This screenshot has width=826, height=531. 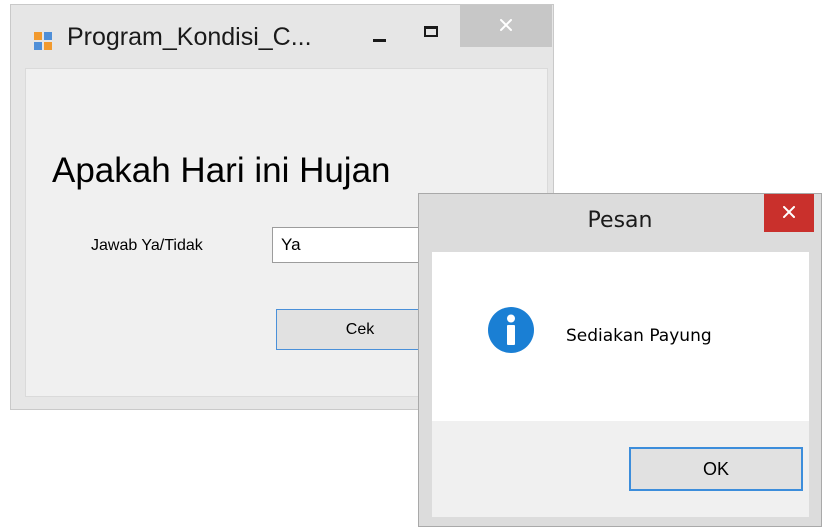 What do you see at coordinates (147, 245) in the screenshot?
I see `answer-label: Jawab Ya/Tidak` at bounding box center [147, 245].